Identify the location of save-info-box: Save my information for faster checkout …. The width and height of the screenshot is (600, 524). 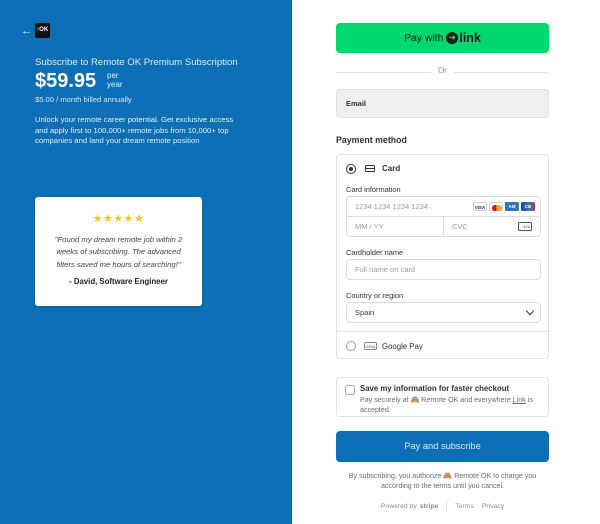
(442, 397).